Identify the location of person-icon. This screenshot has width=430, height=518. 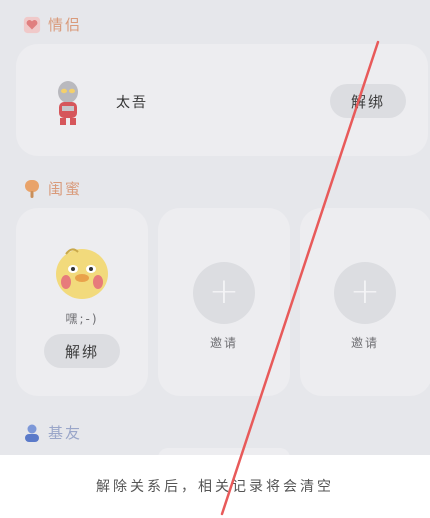
(32, 433).